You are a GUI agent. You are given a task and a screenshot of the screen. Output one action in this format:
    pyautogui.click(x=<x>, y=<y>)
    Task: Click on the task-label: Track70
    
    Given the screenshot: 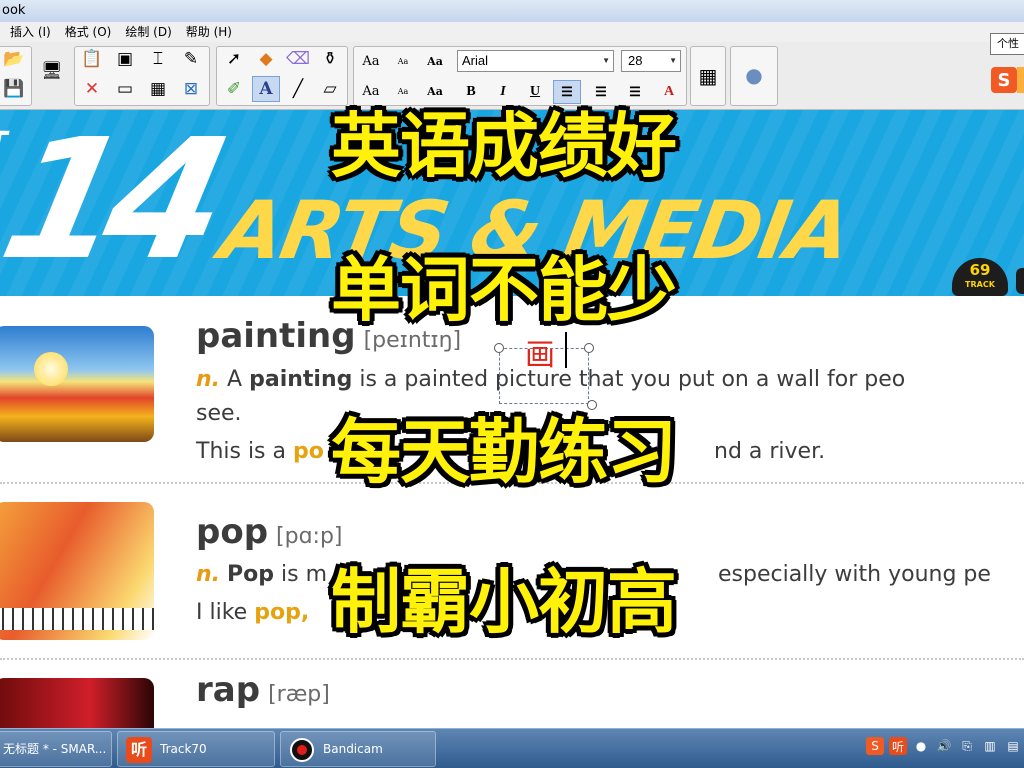 What is the action you would take?
    pyautogui.click(x=183, y=749)
    